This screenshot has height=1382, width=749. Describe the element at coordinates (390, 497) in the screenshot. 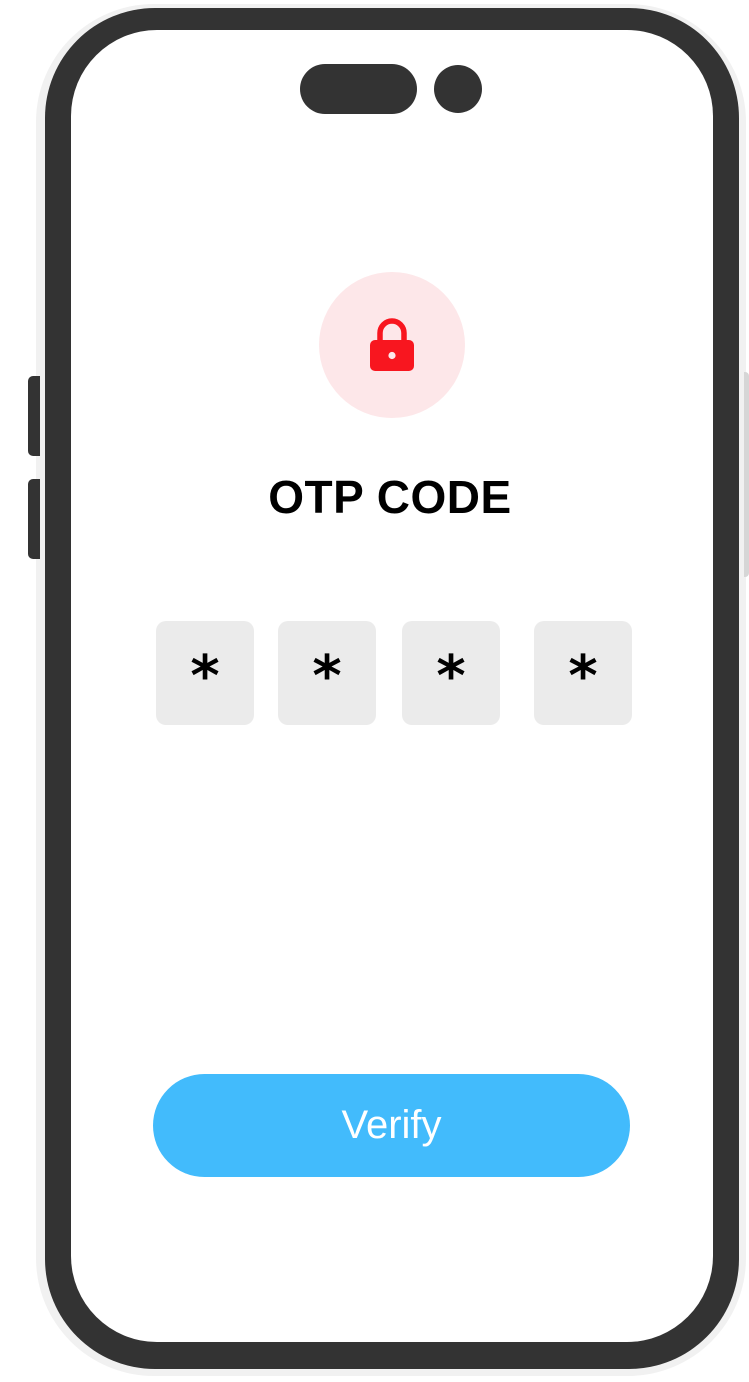

I see `page-title: OTP CODE` at that location.